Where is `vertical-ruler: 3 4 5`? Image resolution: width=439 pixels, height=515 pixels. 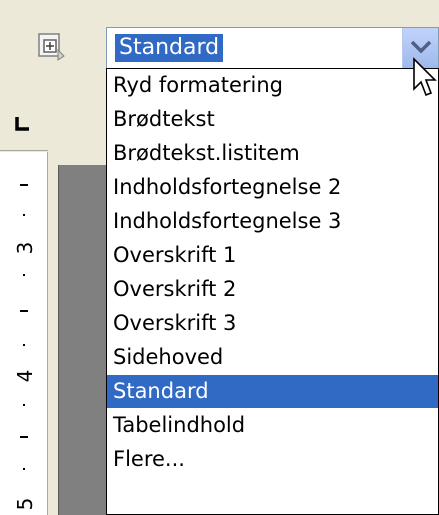
vertical-ruler: 3 4 5 is located at coordinates (24, 333).